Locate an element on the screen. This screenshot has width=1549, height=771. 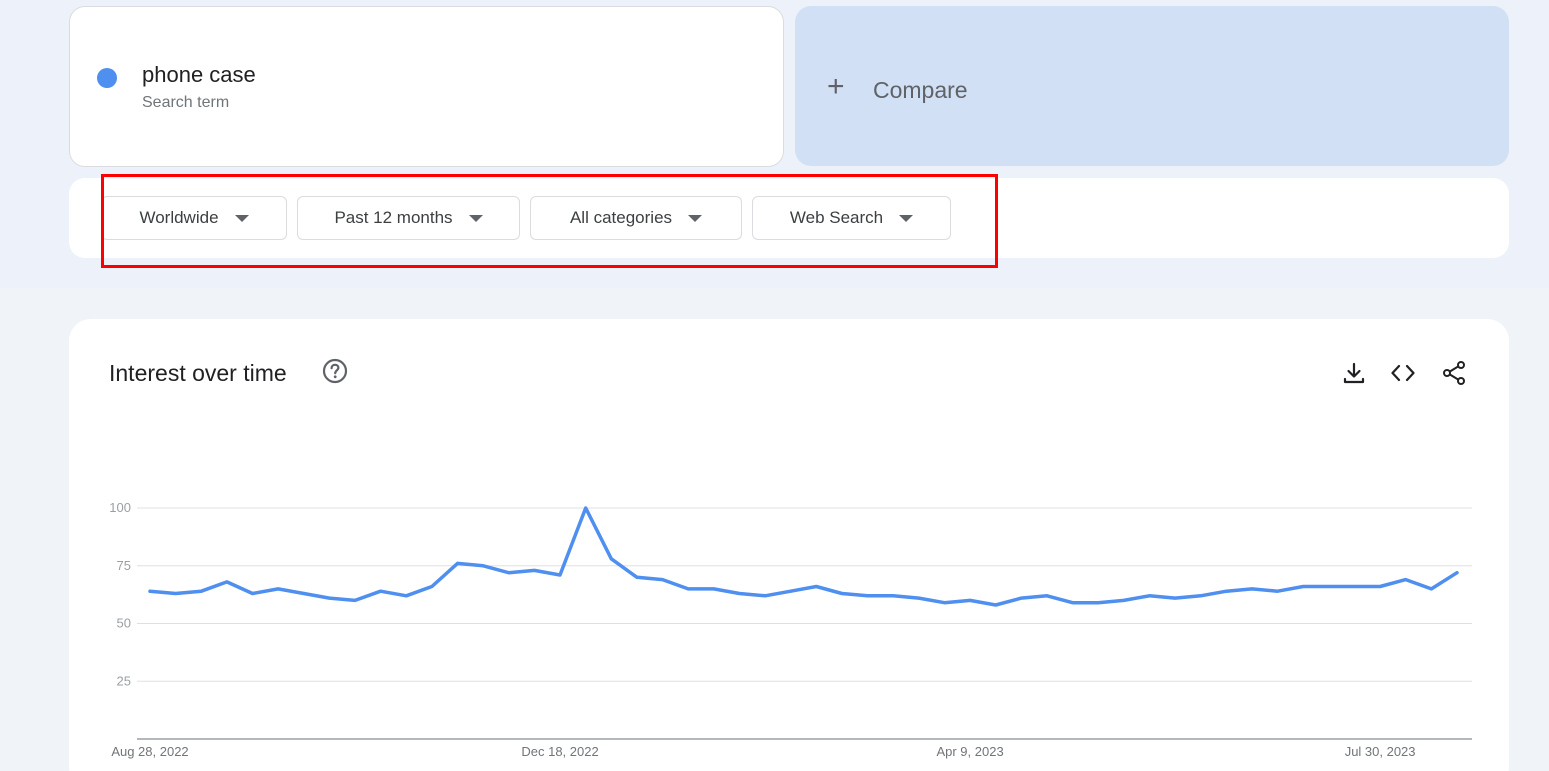
x-tick-label: Aug 28, 2022 is located at coordinates (149, 751).